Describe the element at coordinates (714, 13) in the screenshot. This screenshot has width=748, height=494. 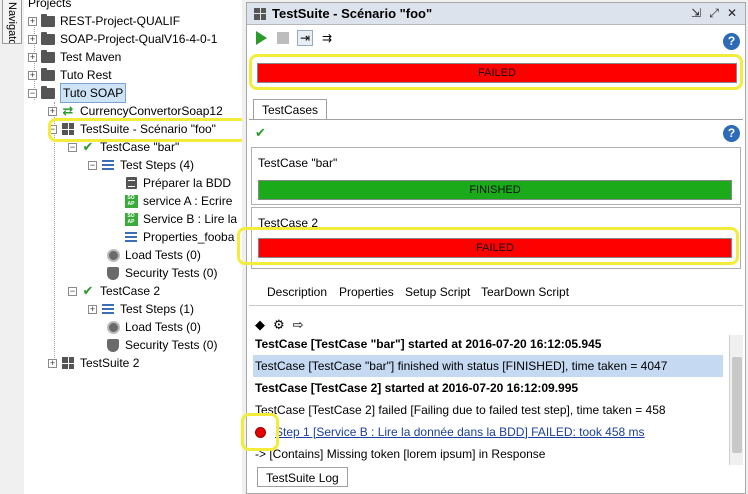
I see `maximize-icon: ⤢` at that location.